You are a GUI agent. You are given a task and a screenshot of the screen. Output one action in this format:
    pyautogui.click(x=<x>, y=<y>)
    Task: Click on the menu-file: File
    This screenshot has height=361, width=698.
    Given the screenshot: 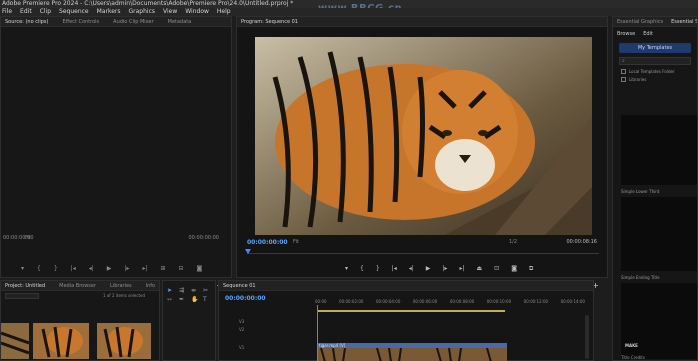 What is the action you would take?
    pyautogui.click(x=7, y=12)
    